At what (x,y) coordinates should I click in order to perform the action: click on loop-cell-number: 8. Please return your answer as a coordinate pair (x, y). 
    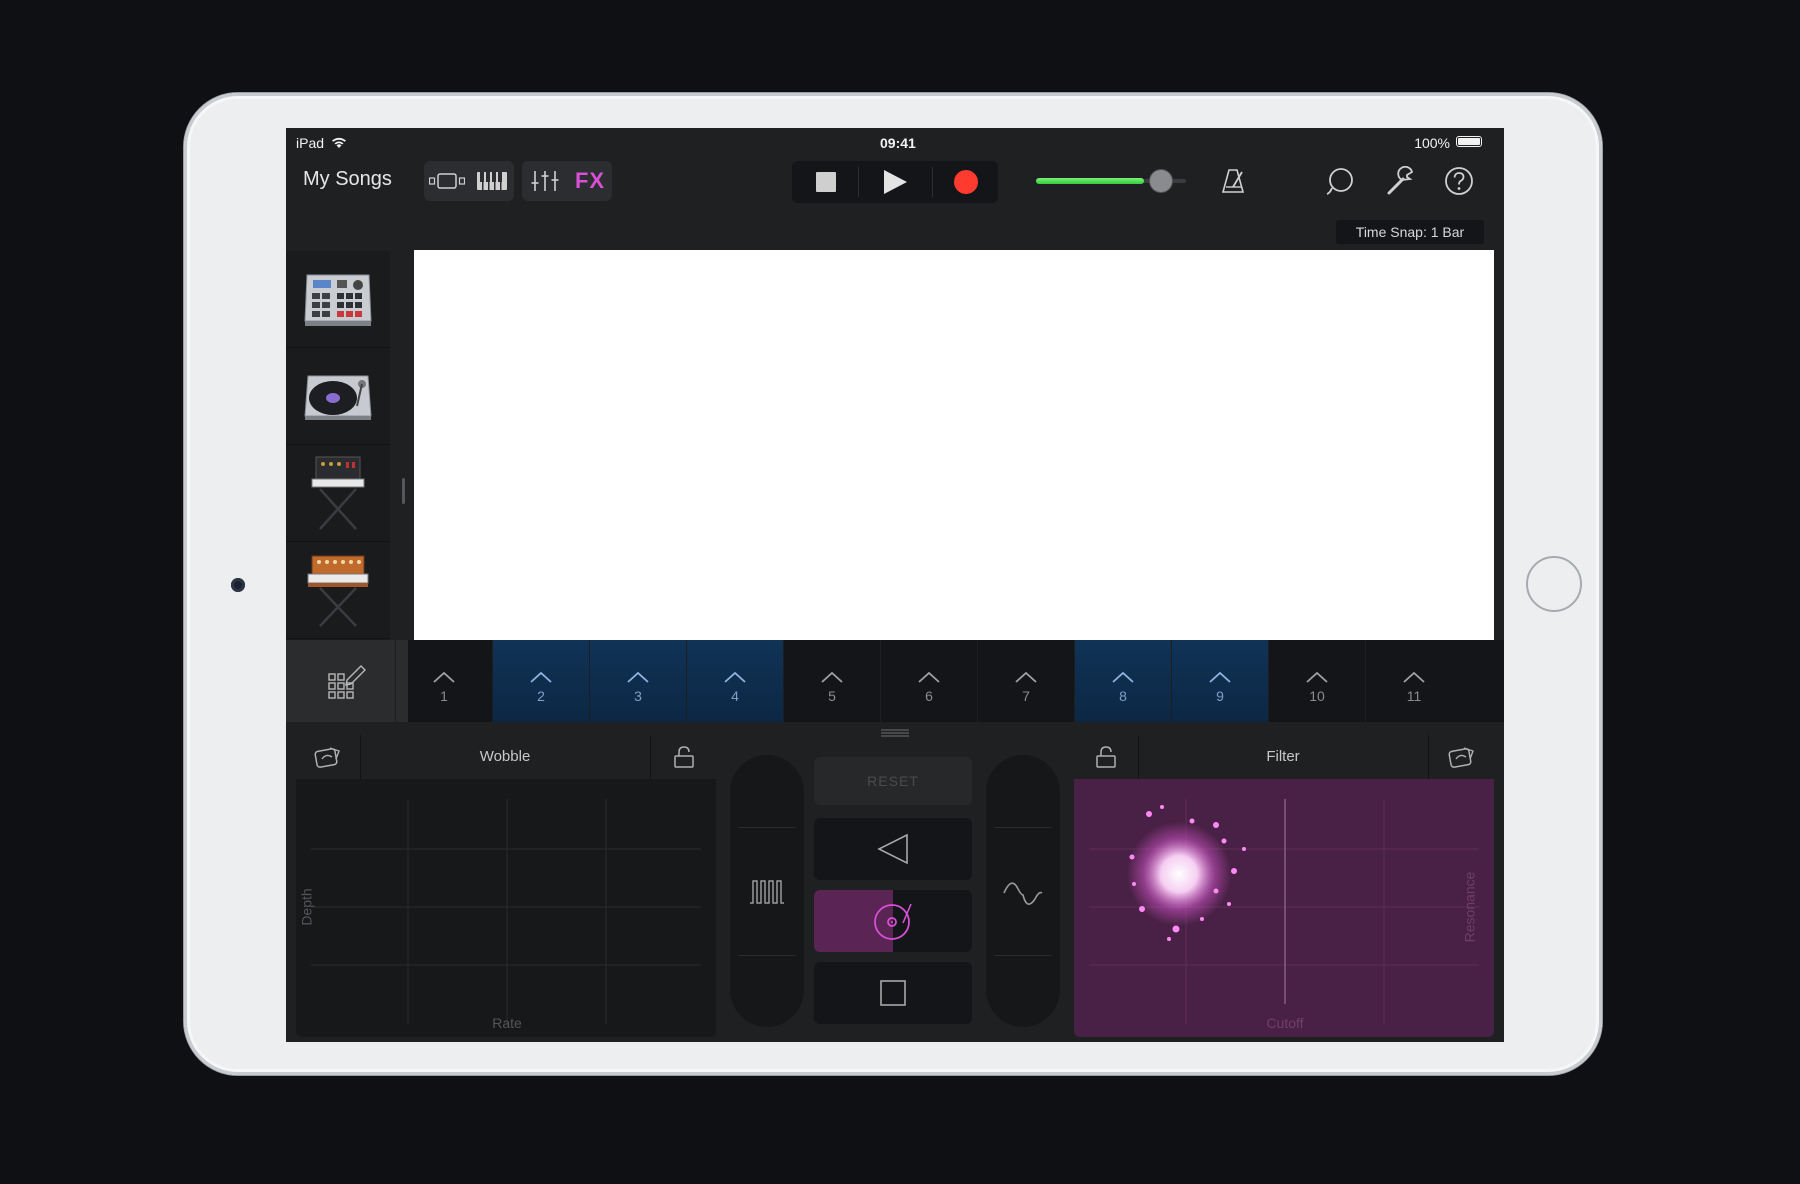
    Looking at the image, I should click on (1123, 696).